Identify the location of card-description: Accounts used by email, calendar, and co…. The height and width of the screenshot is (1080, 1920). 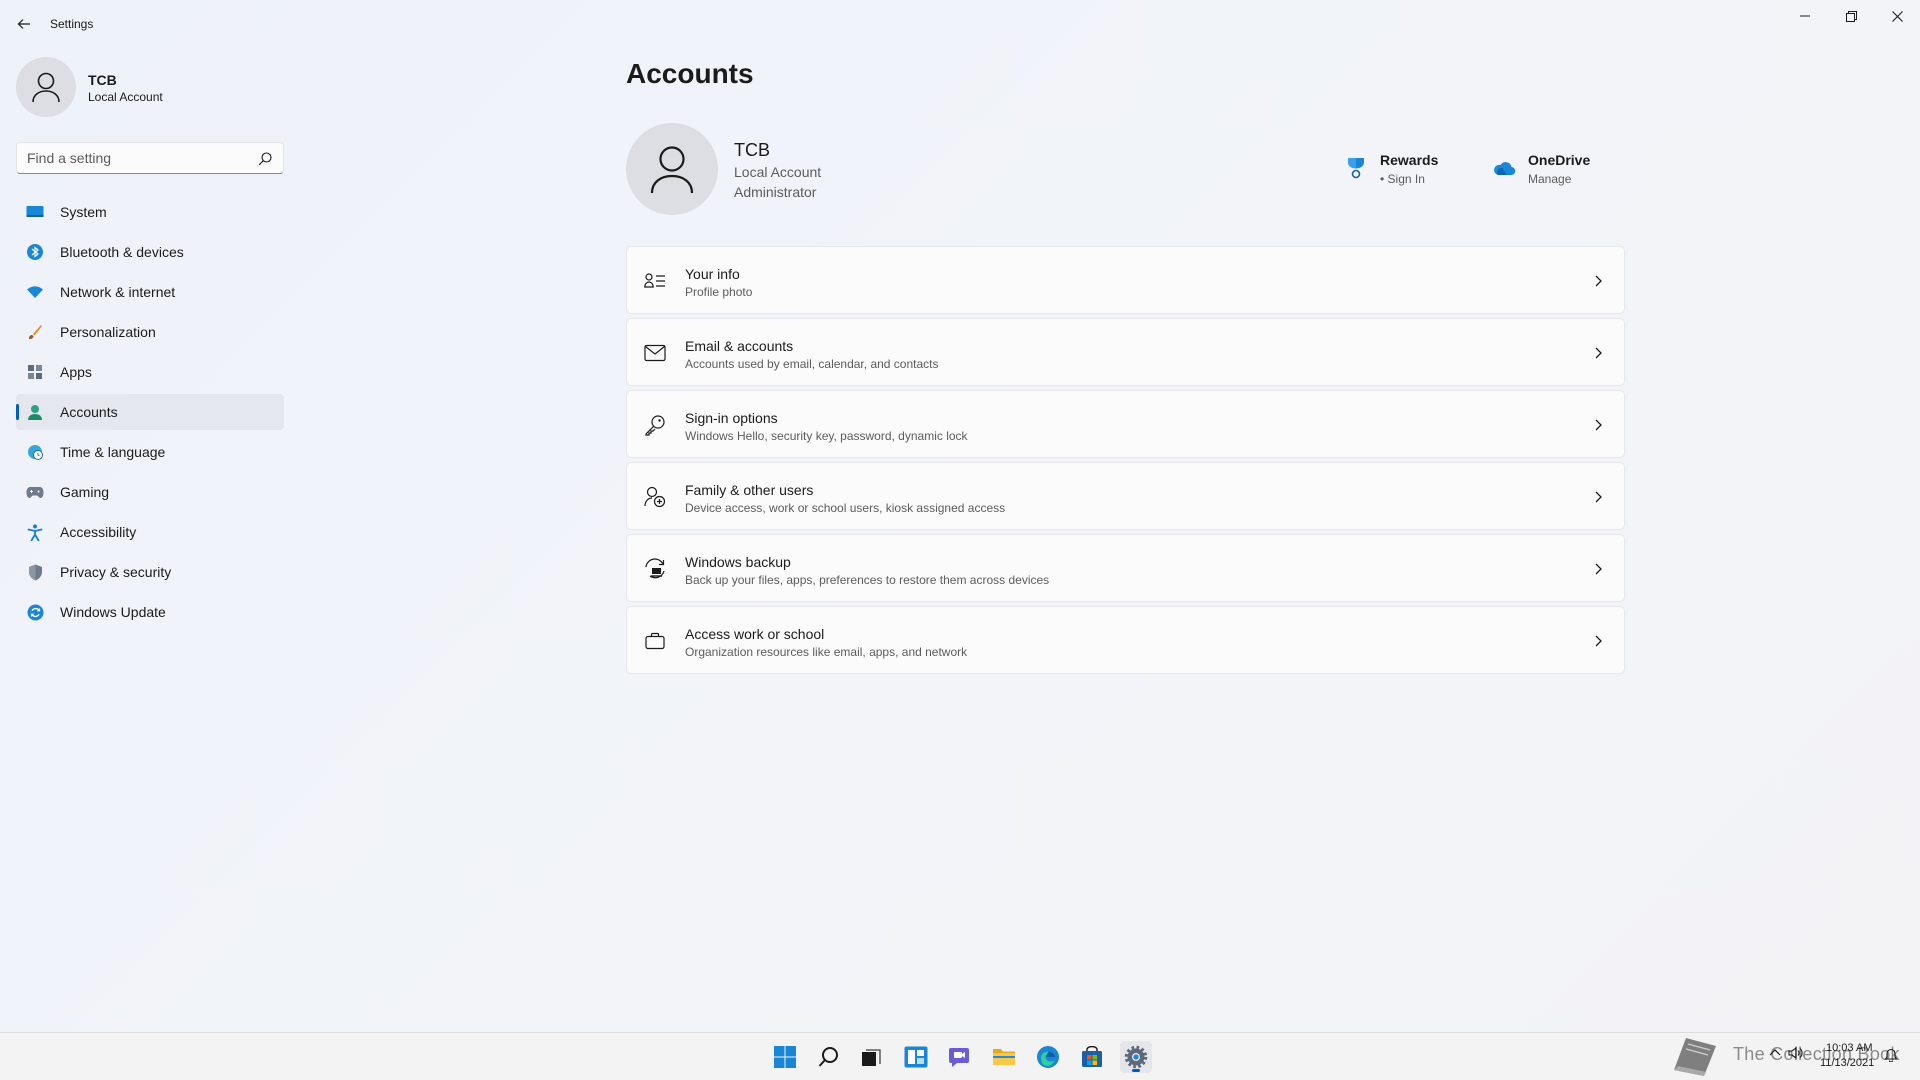
(812, 364).